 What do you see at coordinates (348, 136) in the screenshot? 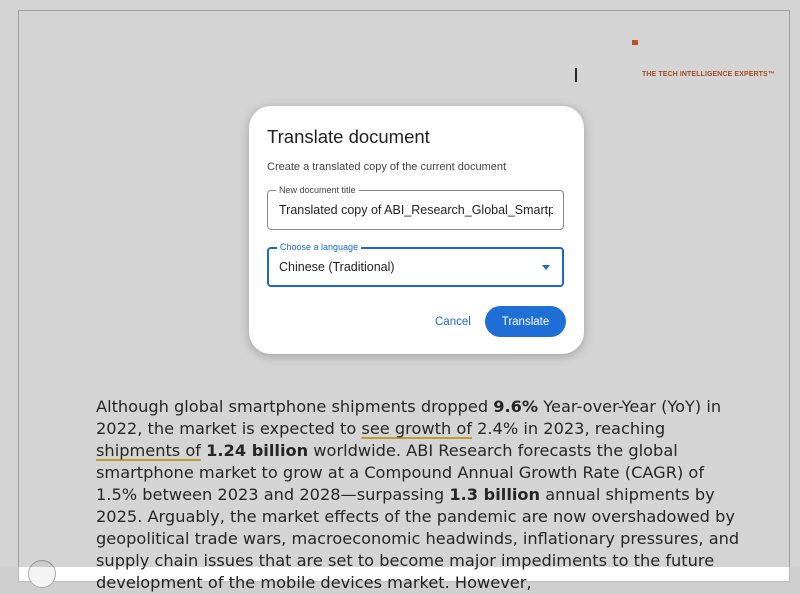
I see `dialog-title: Translate document` at bounding box center [348, 136].